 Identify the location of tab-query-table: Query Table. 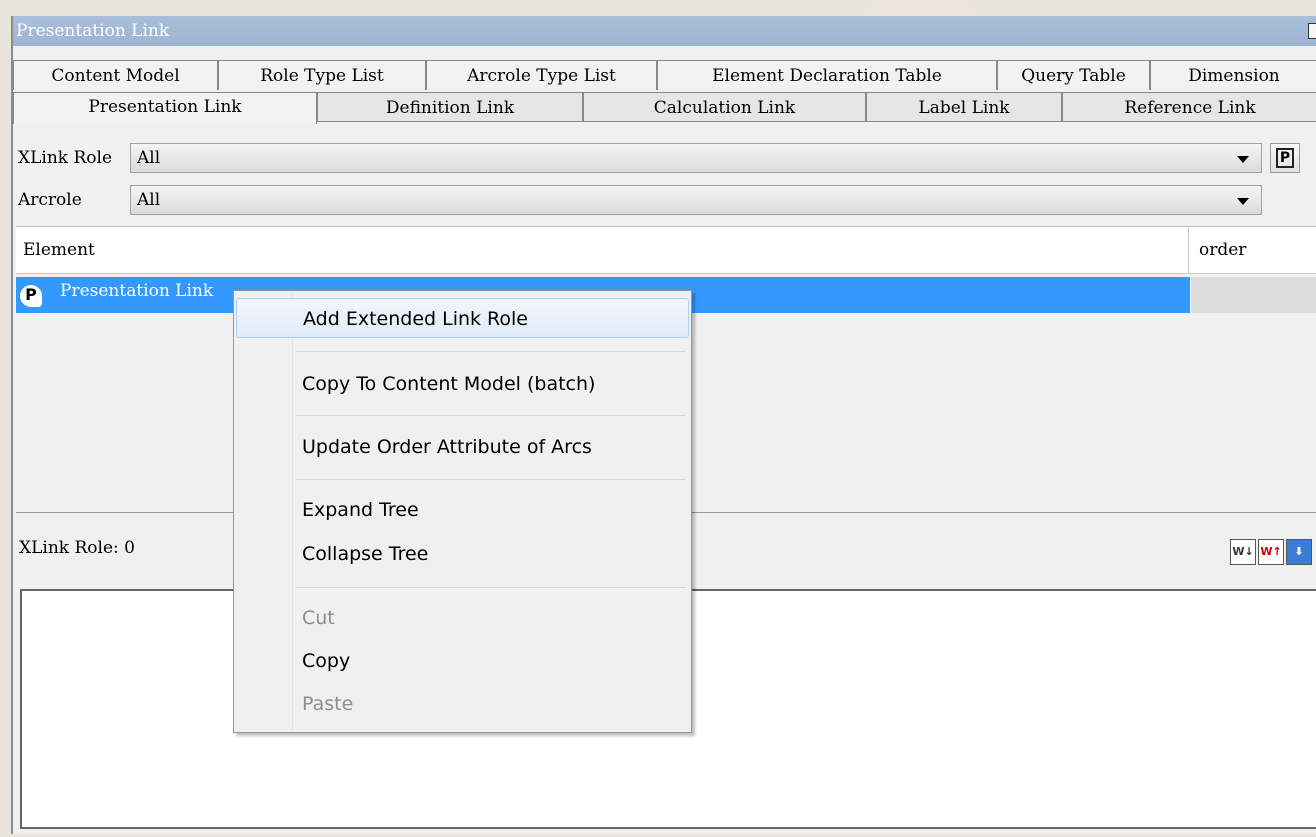
(1073, 75).